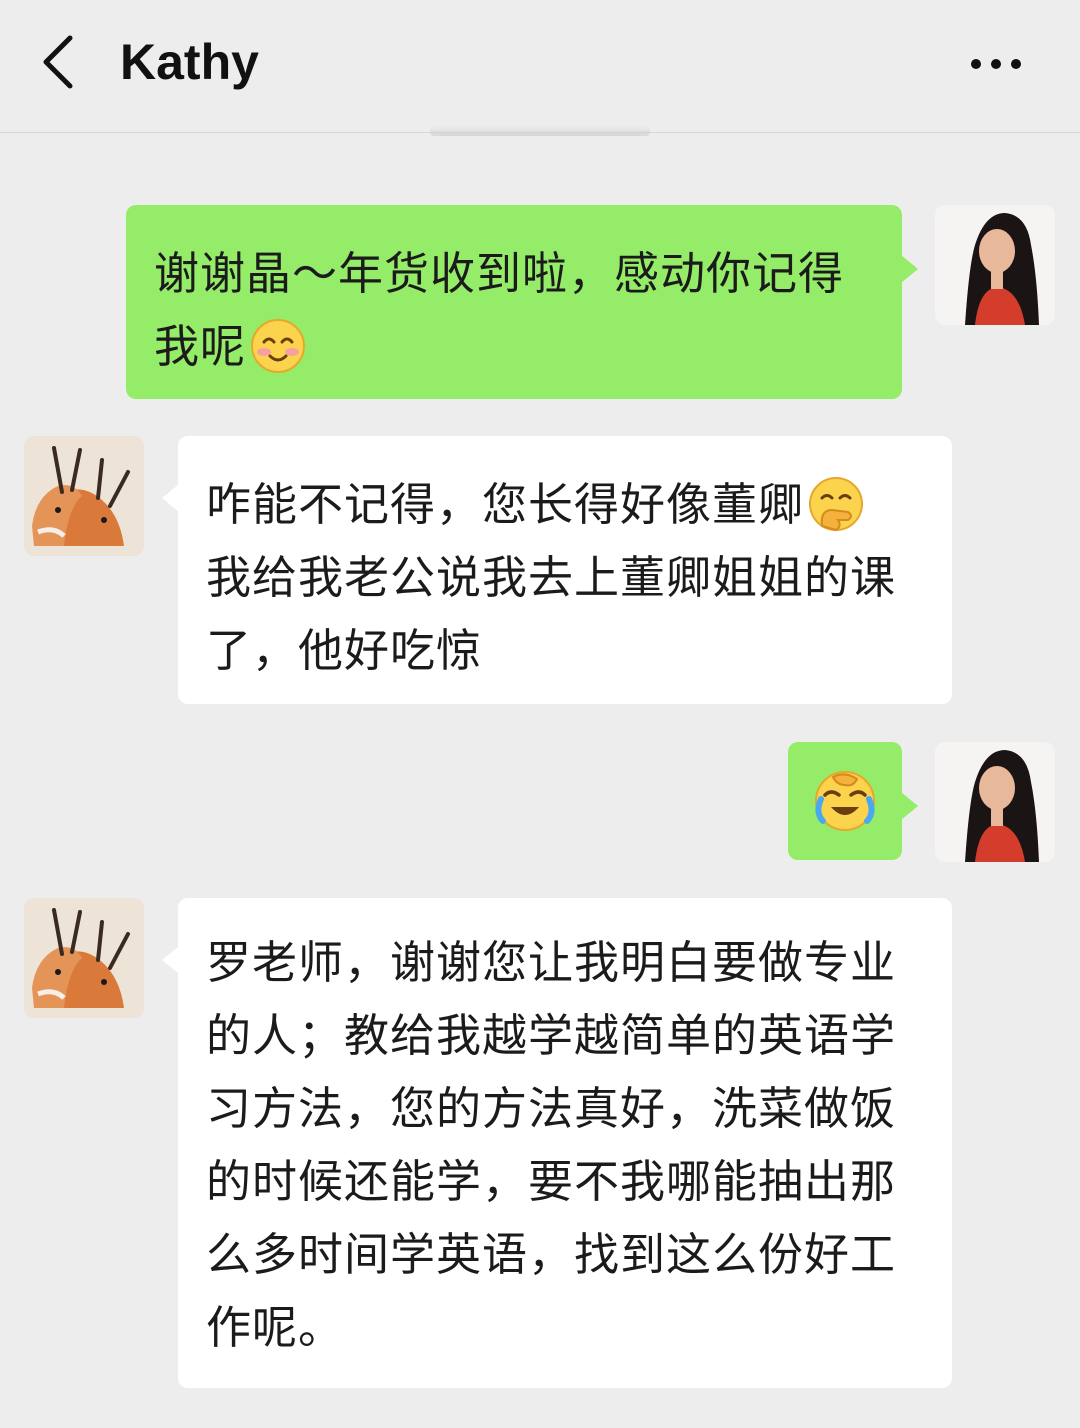 This screenshot has width=1080, height=1428. What do you see at coordinates (540, 66) in the screenshot?
I see `chat-header: Kathy` at bounding box center [540, 66].